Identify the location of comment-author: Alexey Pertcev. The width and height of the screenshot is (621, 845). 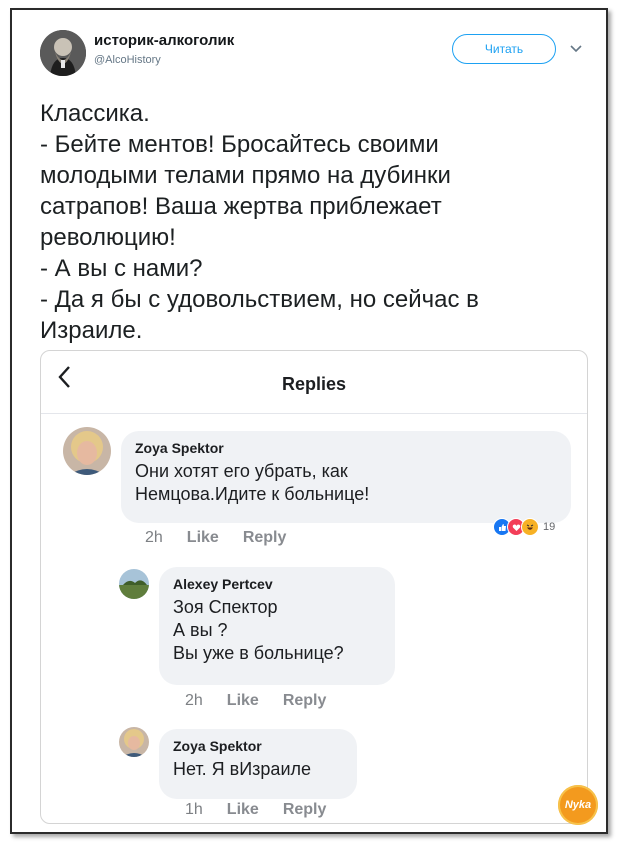
(277, 584).